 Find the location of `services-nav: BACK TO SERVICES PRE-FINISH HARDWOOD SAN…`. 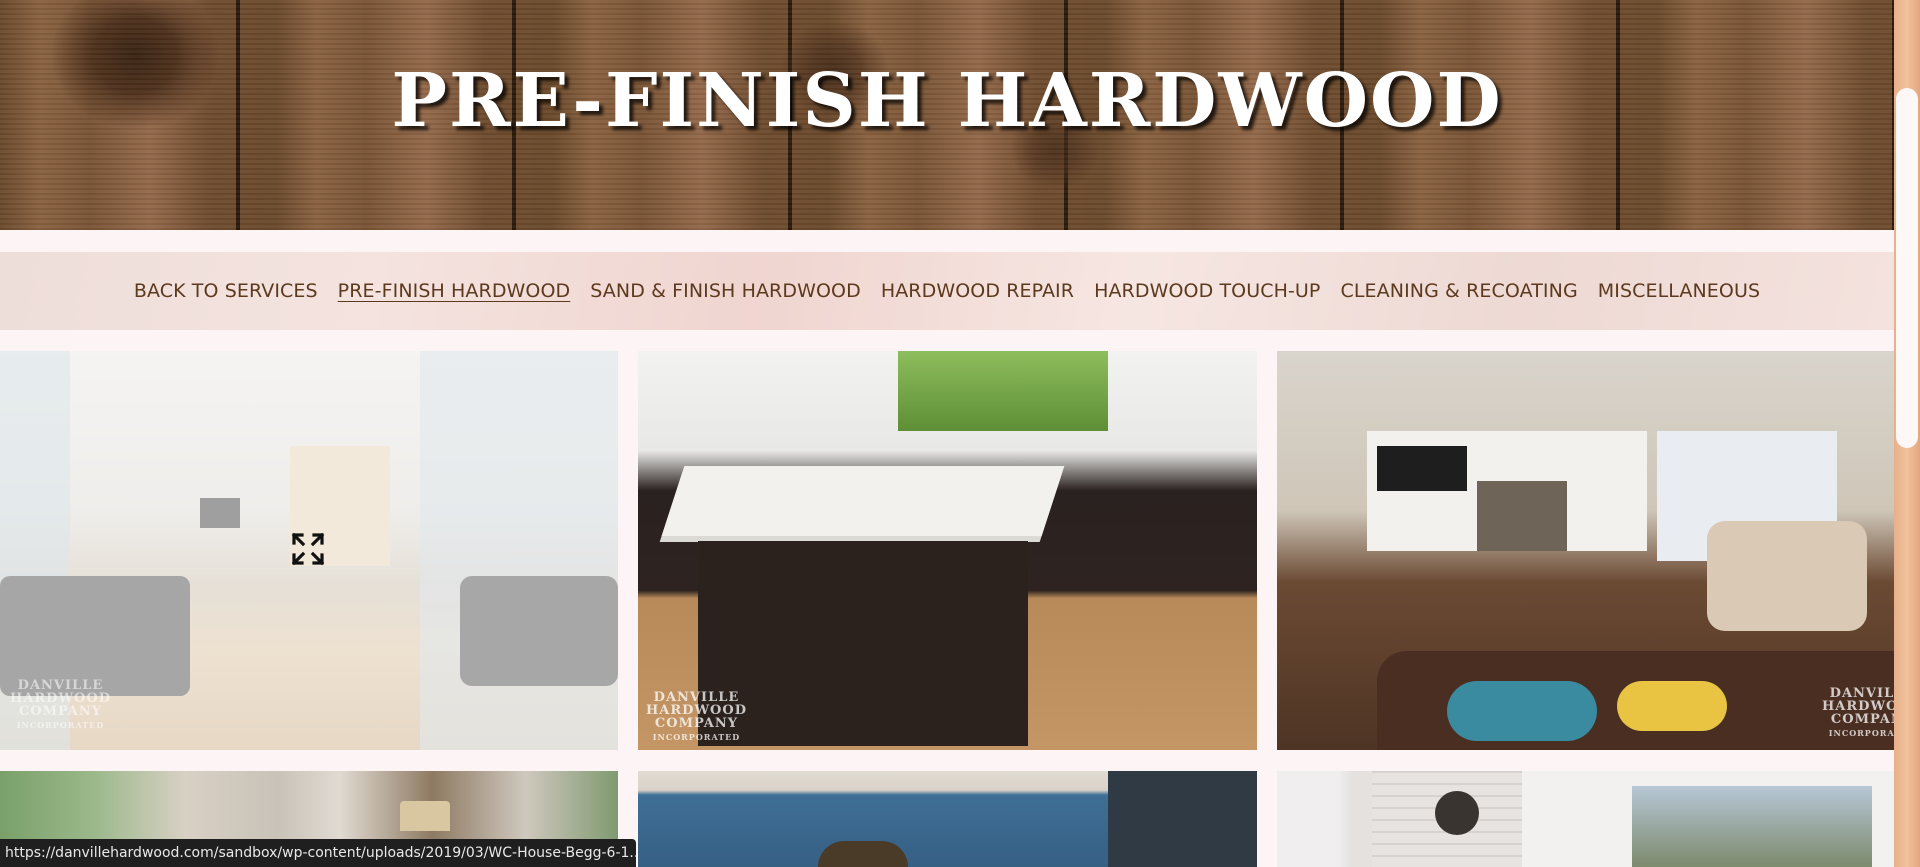

services-nav: BACK TO SERVICES PRE-FINISH HARDWOOD SAN… is located at coordinates (947, 291).